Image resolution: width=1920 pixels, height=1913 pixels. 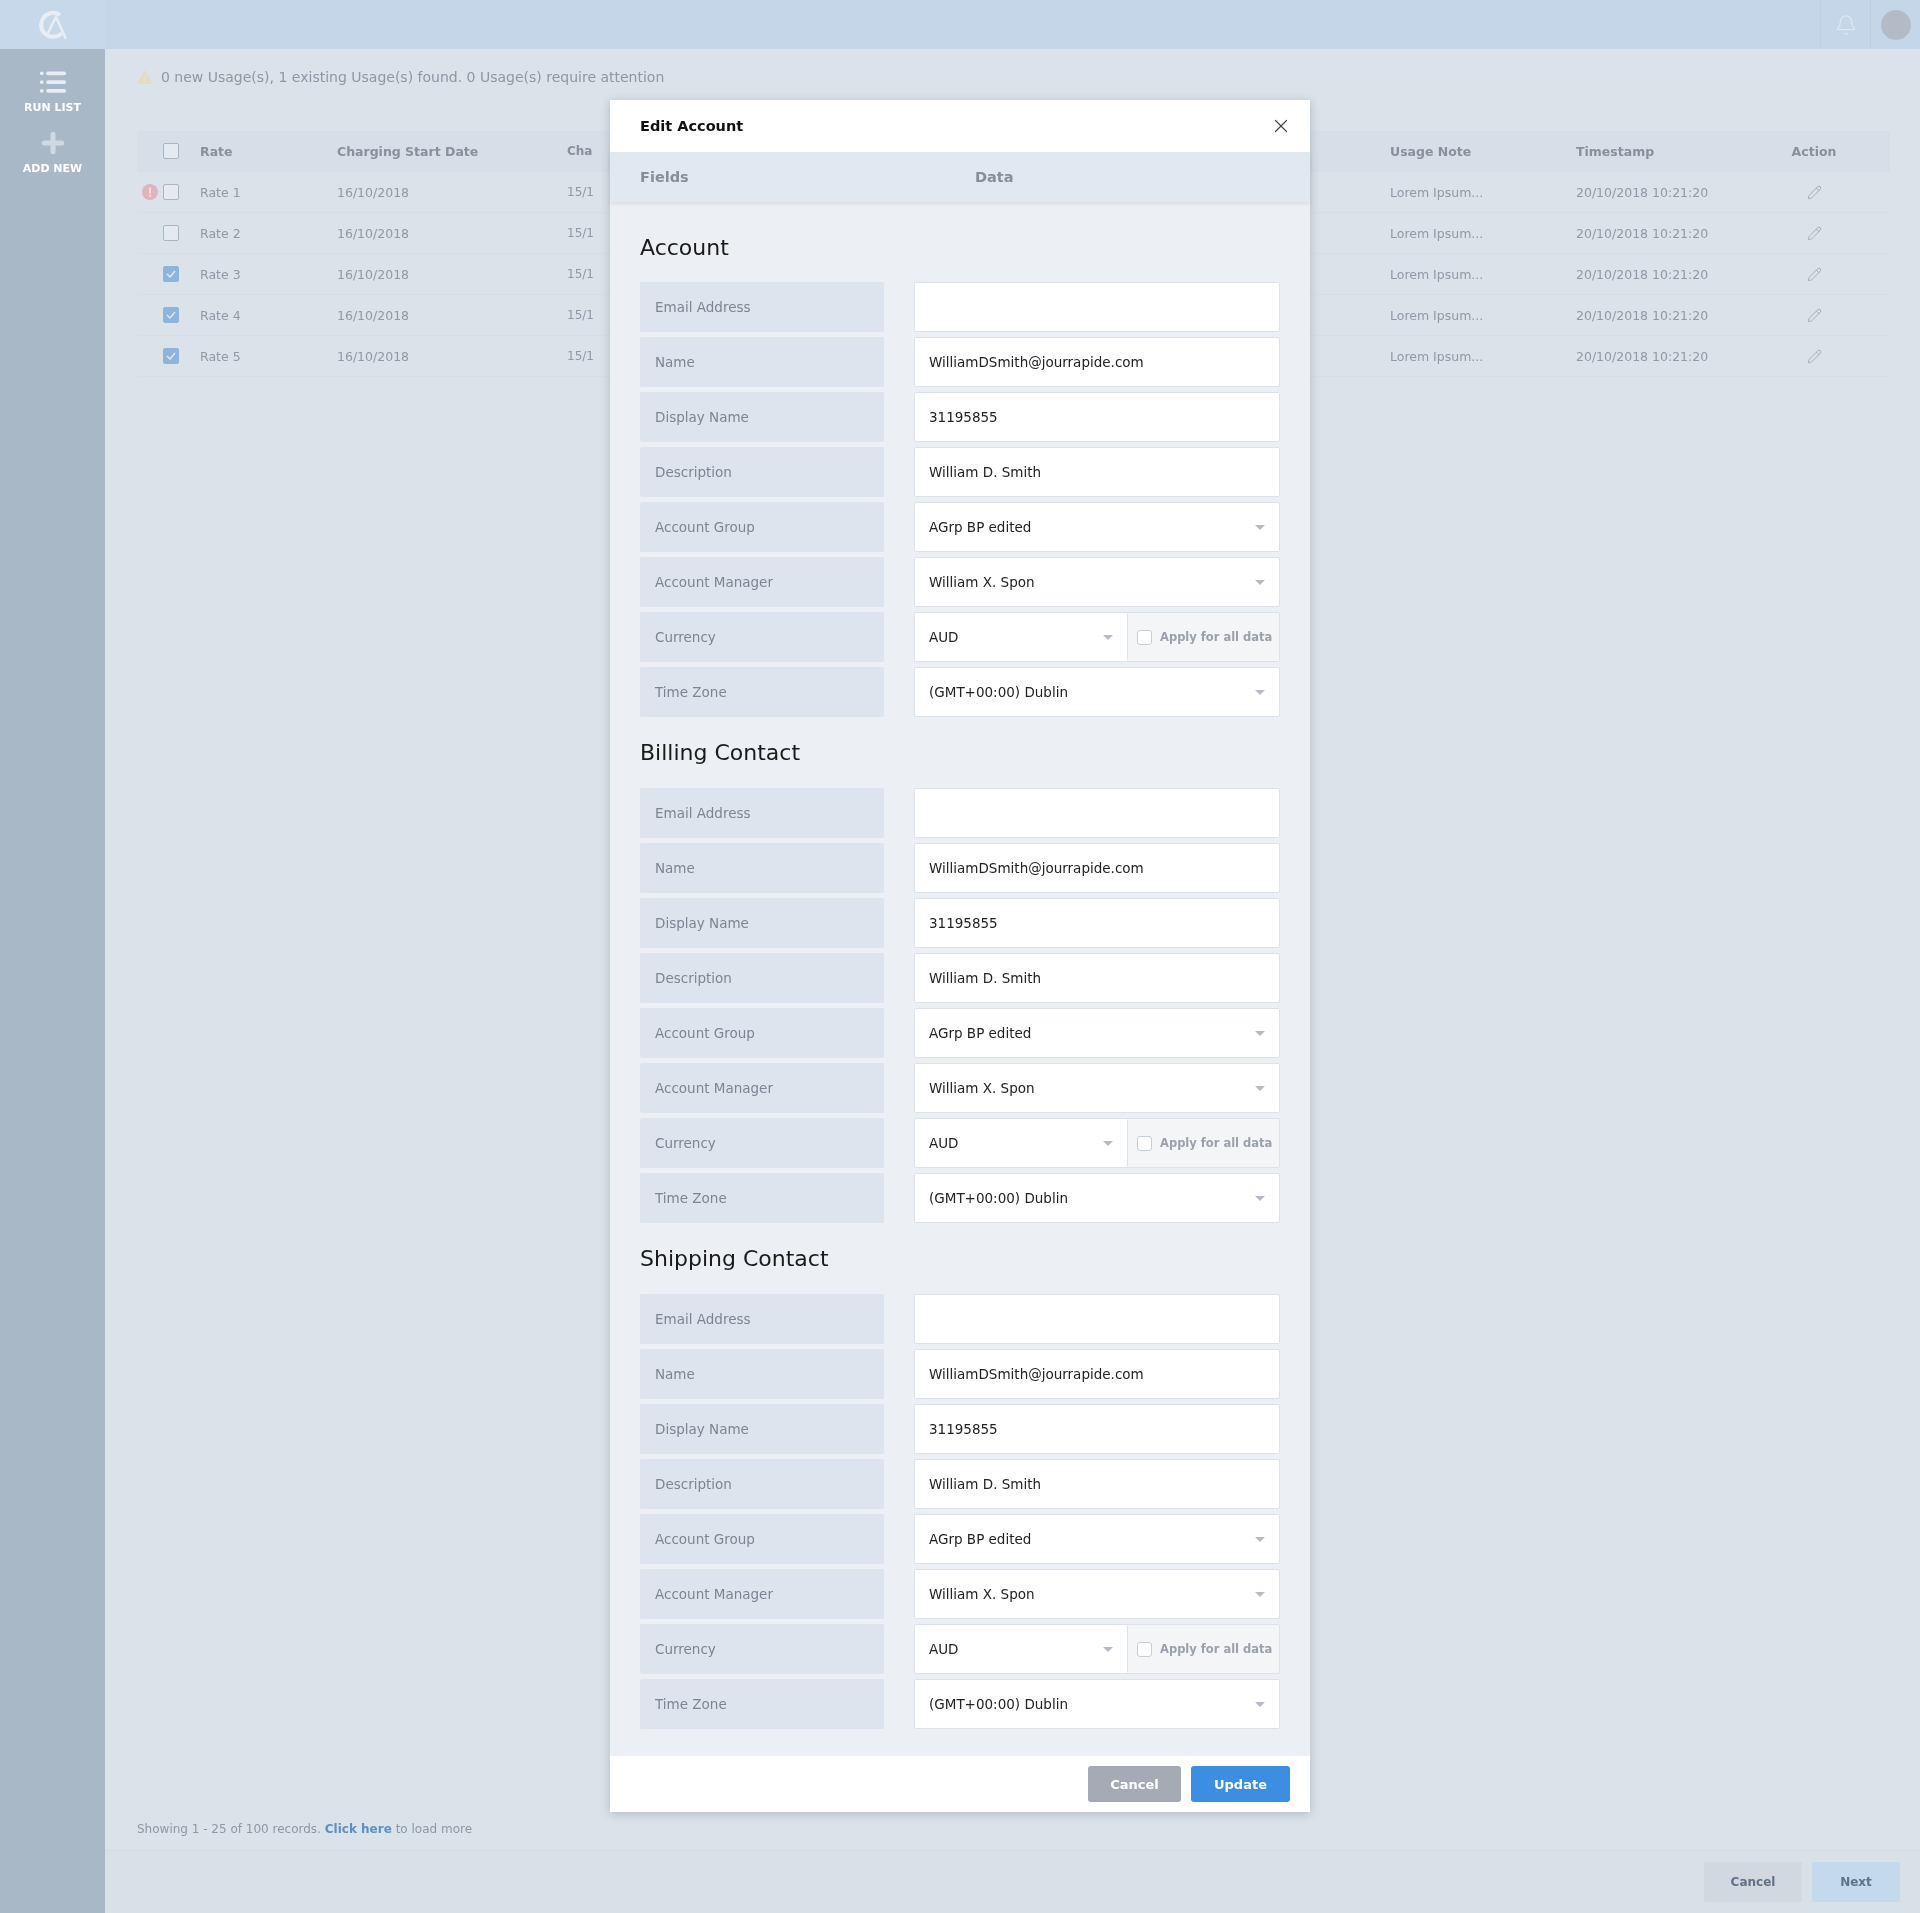 I want to click on field-label: Email Address, so click(x=762, y=307).